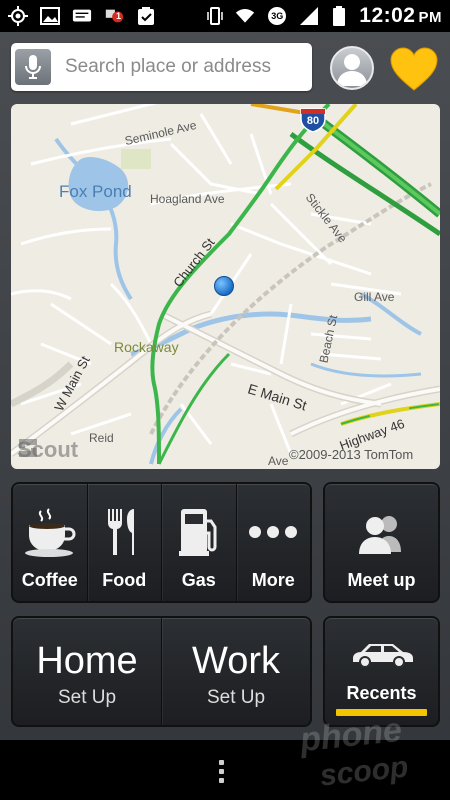 This screenshot has width=450, height=800. What do you see at coordinates (236, 697) in the screenshot?
I see `work-setup-label: Set Up` at bounding box center [236, 697].